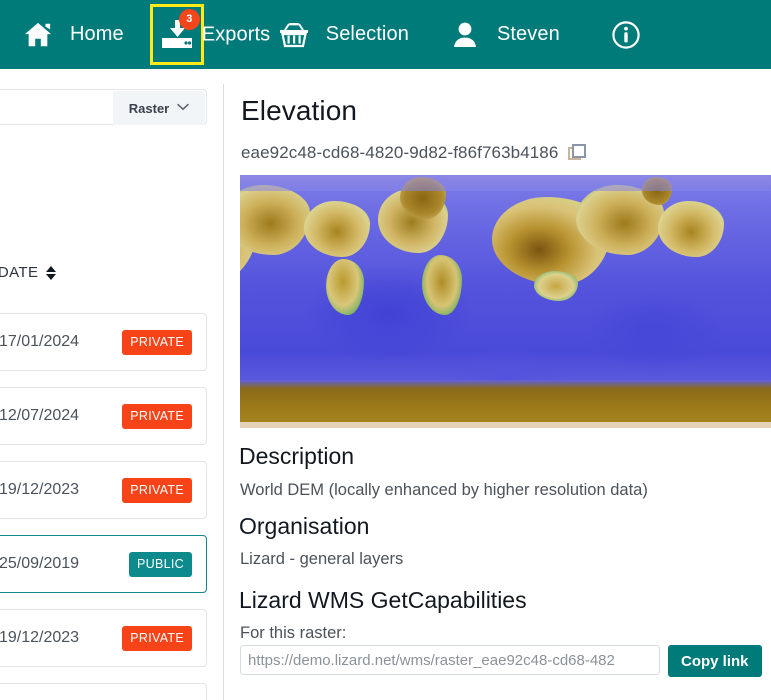 The image size is (771, 700). I want to click on status-badge: PUBLIC, so click(160, 564).